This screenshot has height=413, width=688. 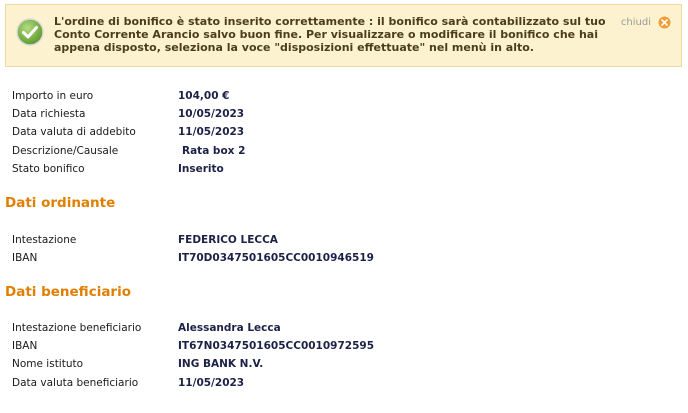 What do you see at coordinates (344, 383) in the screenshot?
I see `beneficiario-row: Data valuta beneficiario 11/05/2023` at bounding box center [344, 383].